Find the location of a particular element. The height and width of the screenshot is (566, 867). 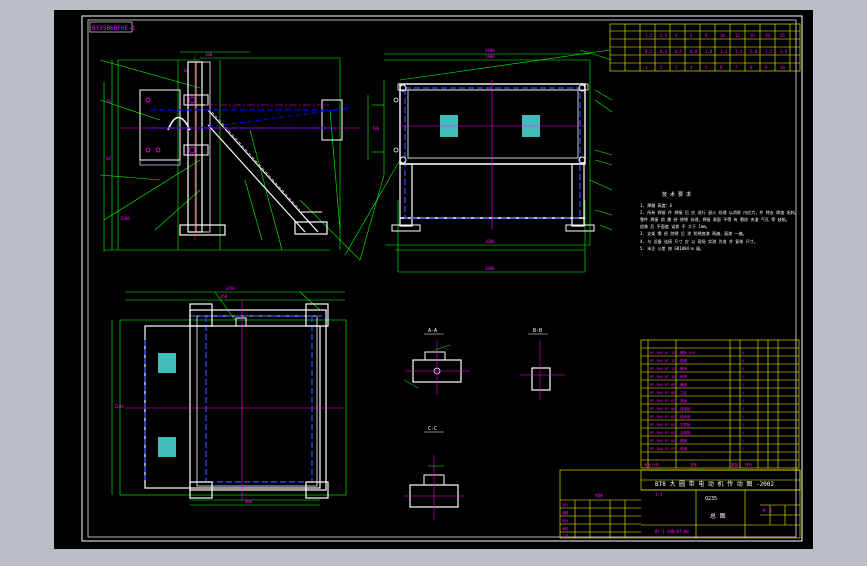

svg-text: 支撑板 is located at coordinates (685, 424).